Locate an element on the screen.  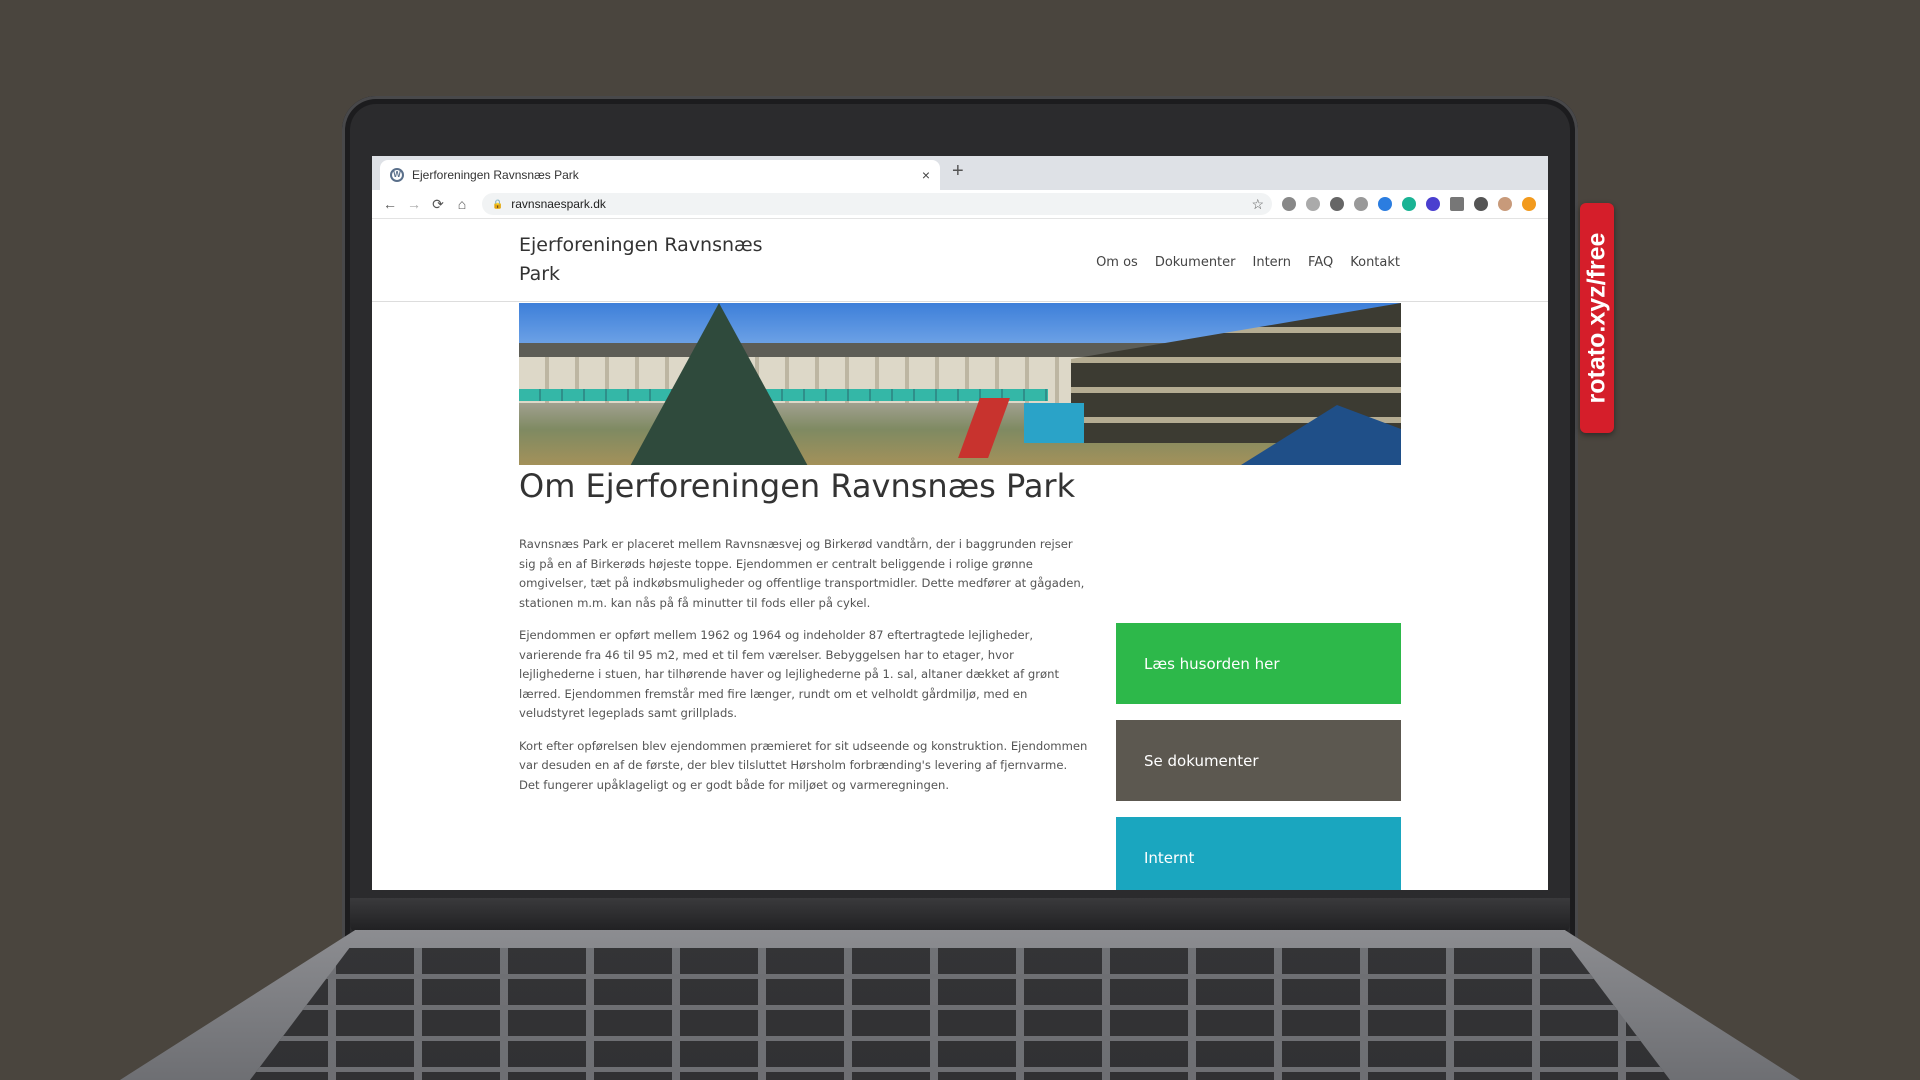
browser-tabbar: W Ejerforeningen Ravnsnæs Park × + is located at coordinates (960, 173).